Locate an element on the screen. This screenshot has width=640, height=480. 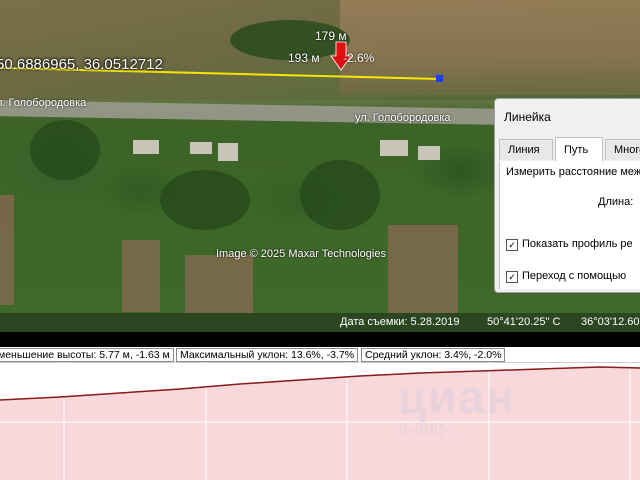
profile-header-band is located at coordinates (320, 339).